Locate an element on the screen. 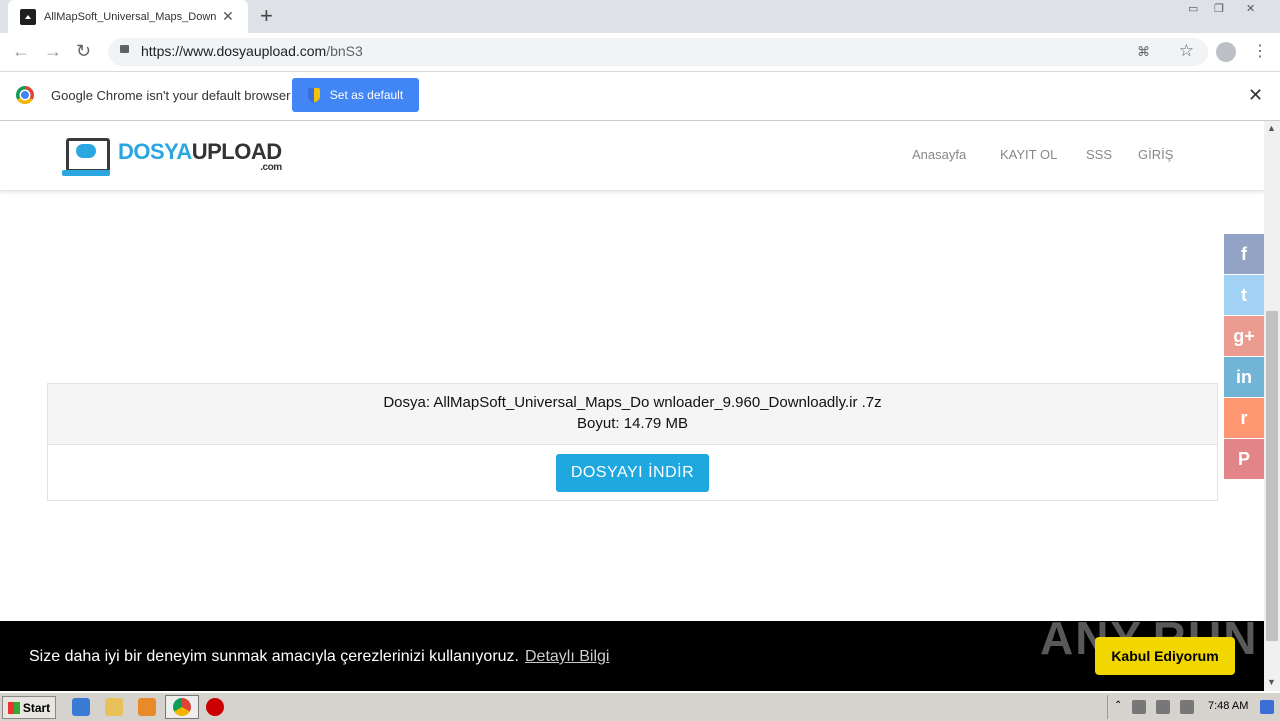  volume-icon is located at coordinates (1163, 707).